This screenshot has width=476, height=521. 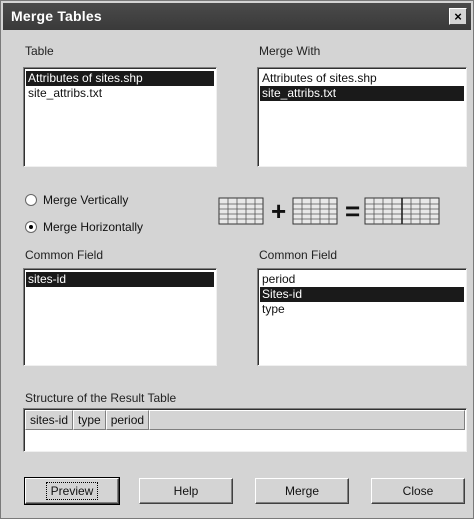 I want to click on table-list-label: Table, so click(x=39, y=51).